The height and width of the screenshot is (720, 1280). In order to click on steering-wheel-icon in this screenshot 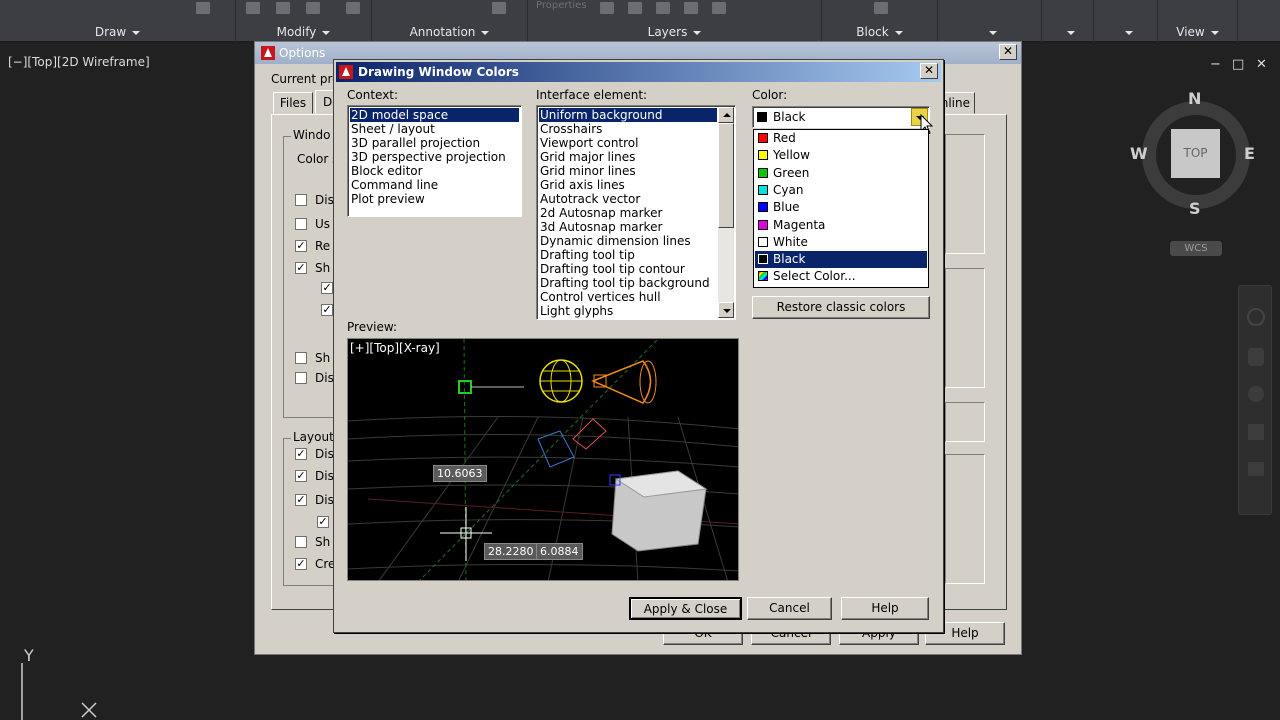, I will do `click(1256, 317)`.